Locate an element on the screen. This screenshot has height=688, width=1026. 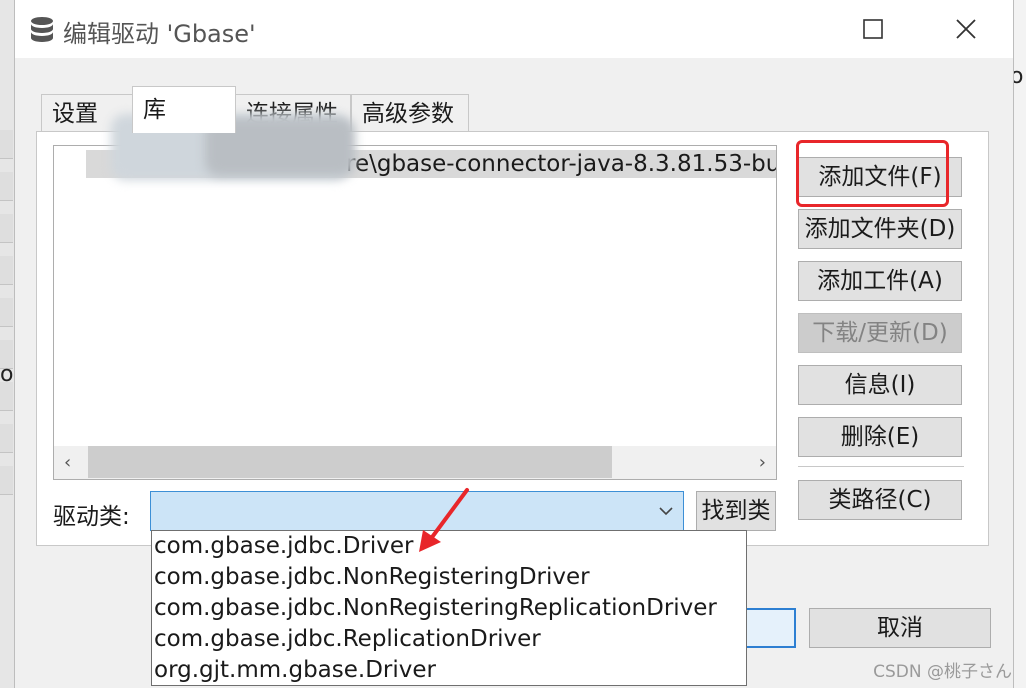
close-button is located at coordinates (966, 29).